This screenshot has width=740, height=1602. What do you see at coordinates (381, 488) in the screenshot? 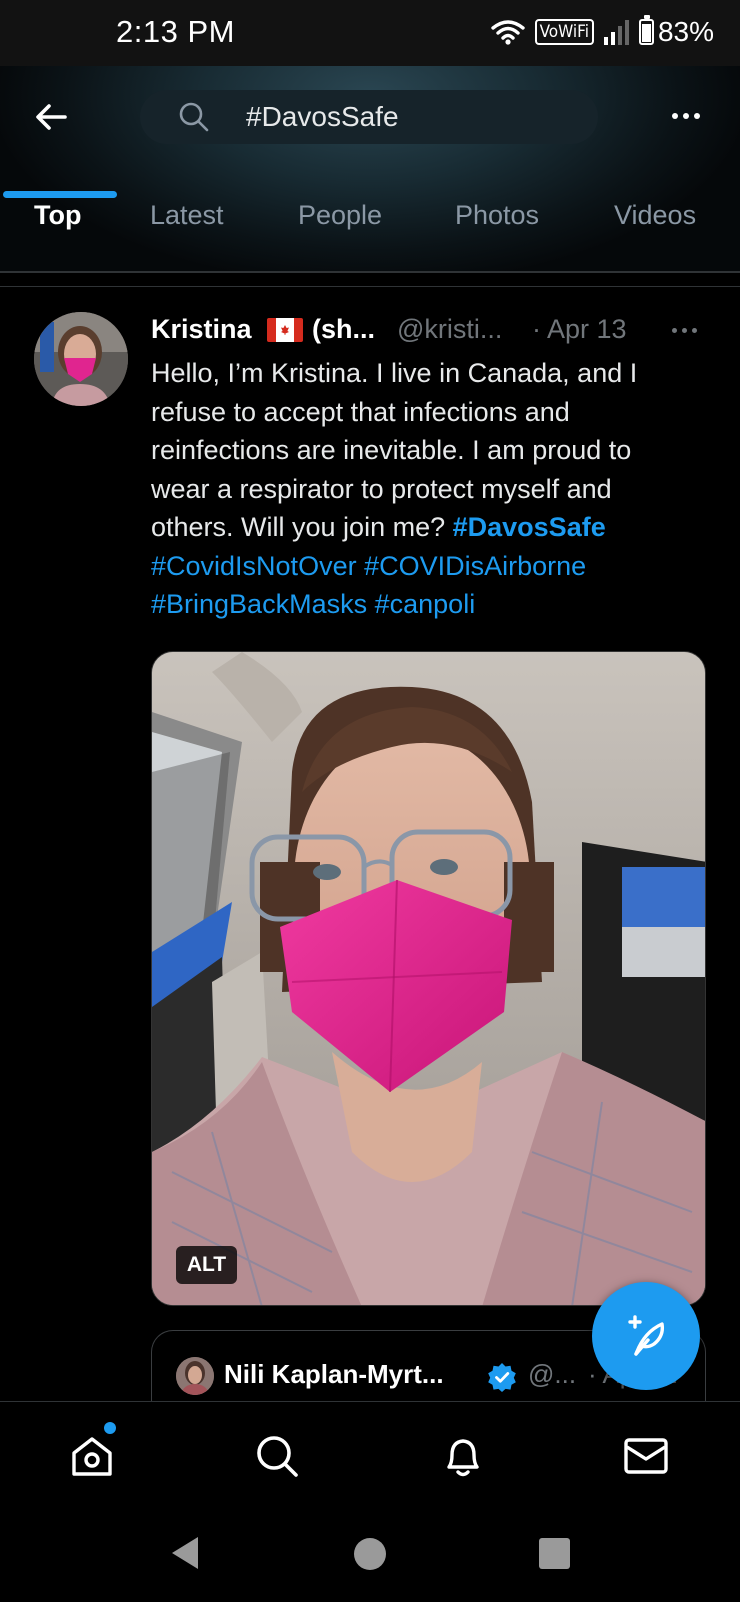
I see `tweet-text-line: wear a respirator to protect myself and` at bounding box center [381, 488].